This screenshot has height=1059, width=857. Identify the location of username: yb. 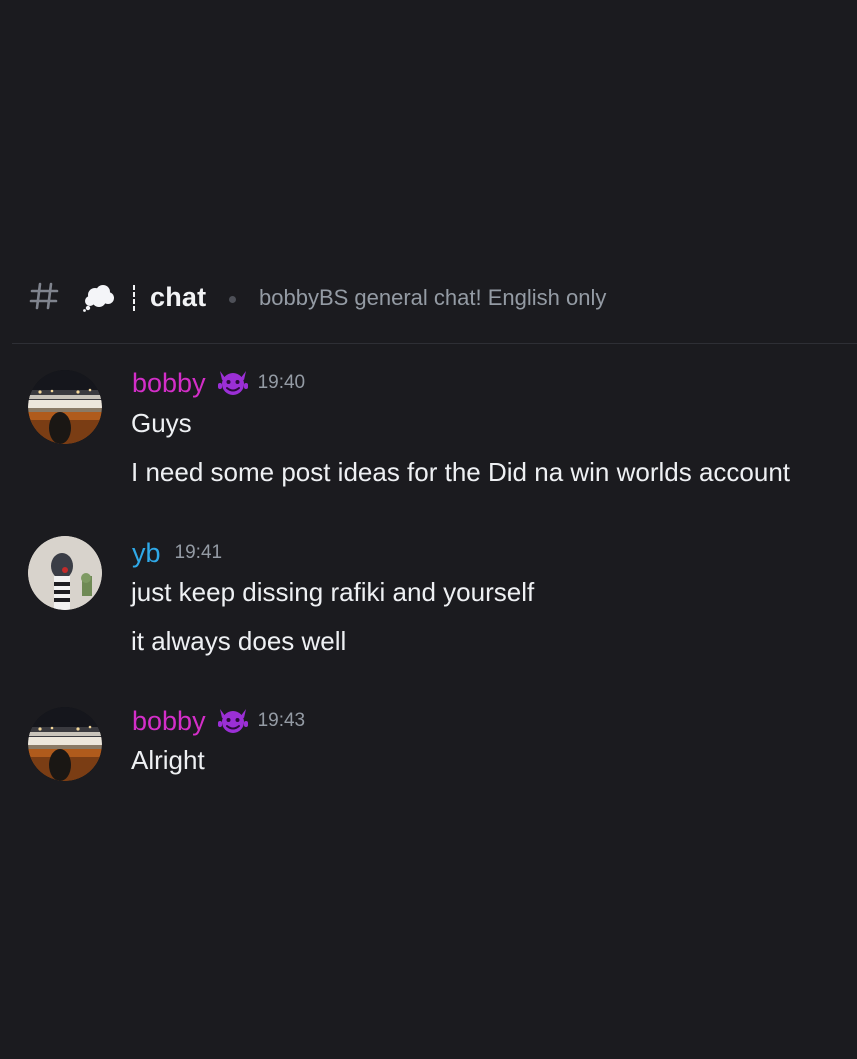
(146, 553).